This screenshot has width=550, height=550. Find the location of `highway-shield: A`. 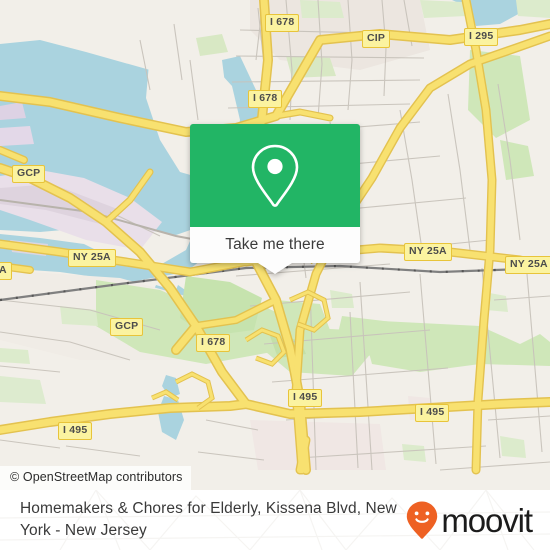

highway-shield: A is located at coordinates (6, 271).